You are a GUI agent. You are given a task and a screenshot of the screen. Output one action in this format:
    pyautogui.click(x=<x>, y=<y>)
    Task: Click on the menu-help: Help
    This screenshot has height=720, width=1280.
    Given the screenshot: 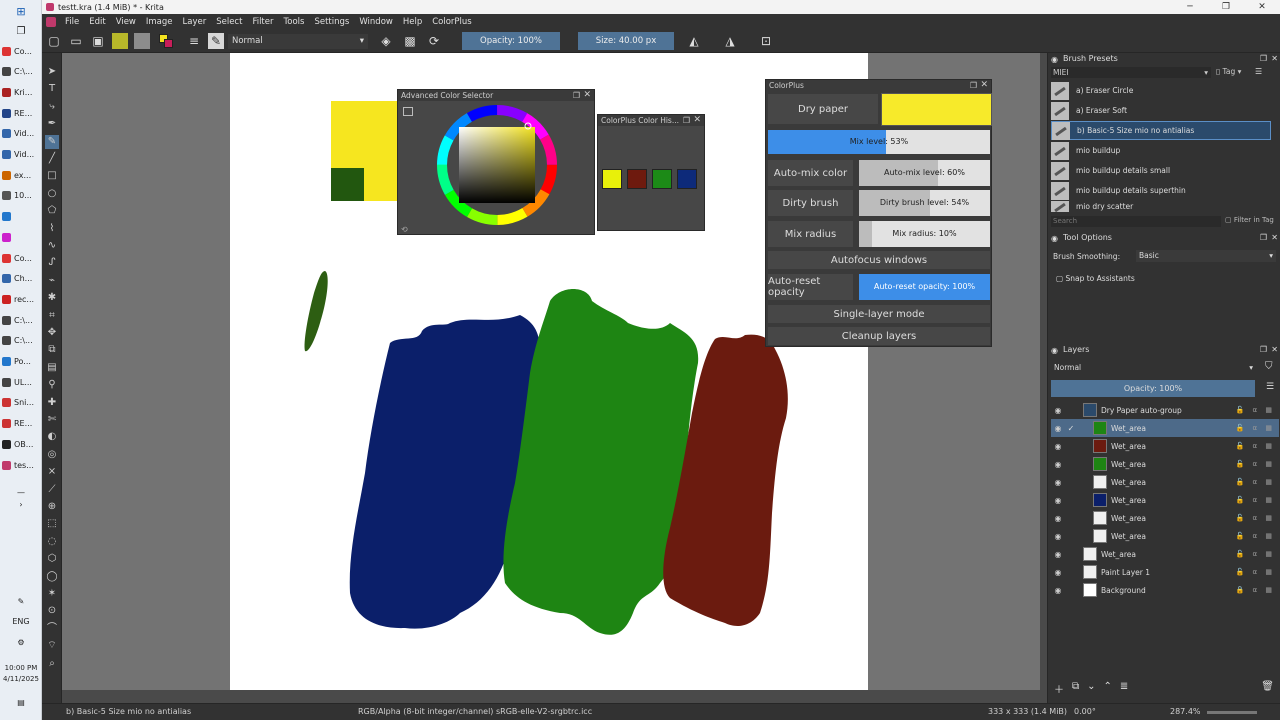 What is the action you would take?
    pyautogui.click(x=412, y=22)
    